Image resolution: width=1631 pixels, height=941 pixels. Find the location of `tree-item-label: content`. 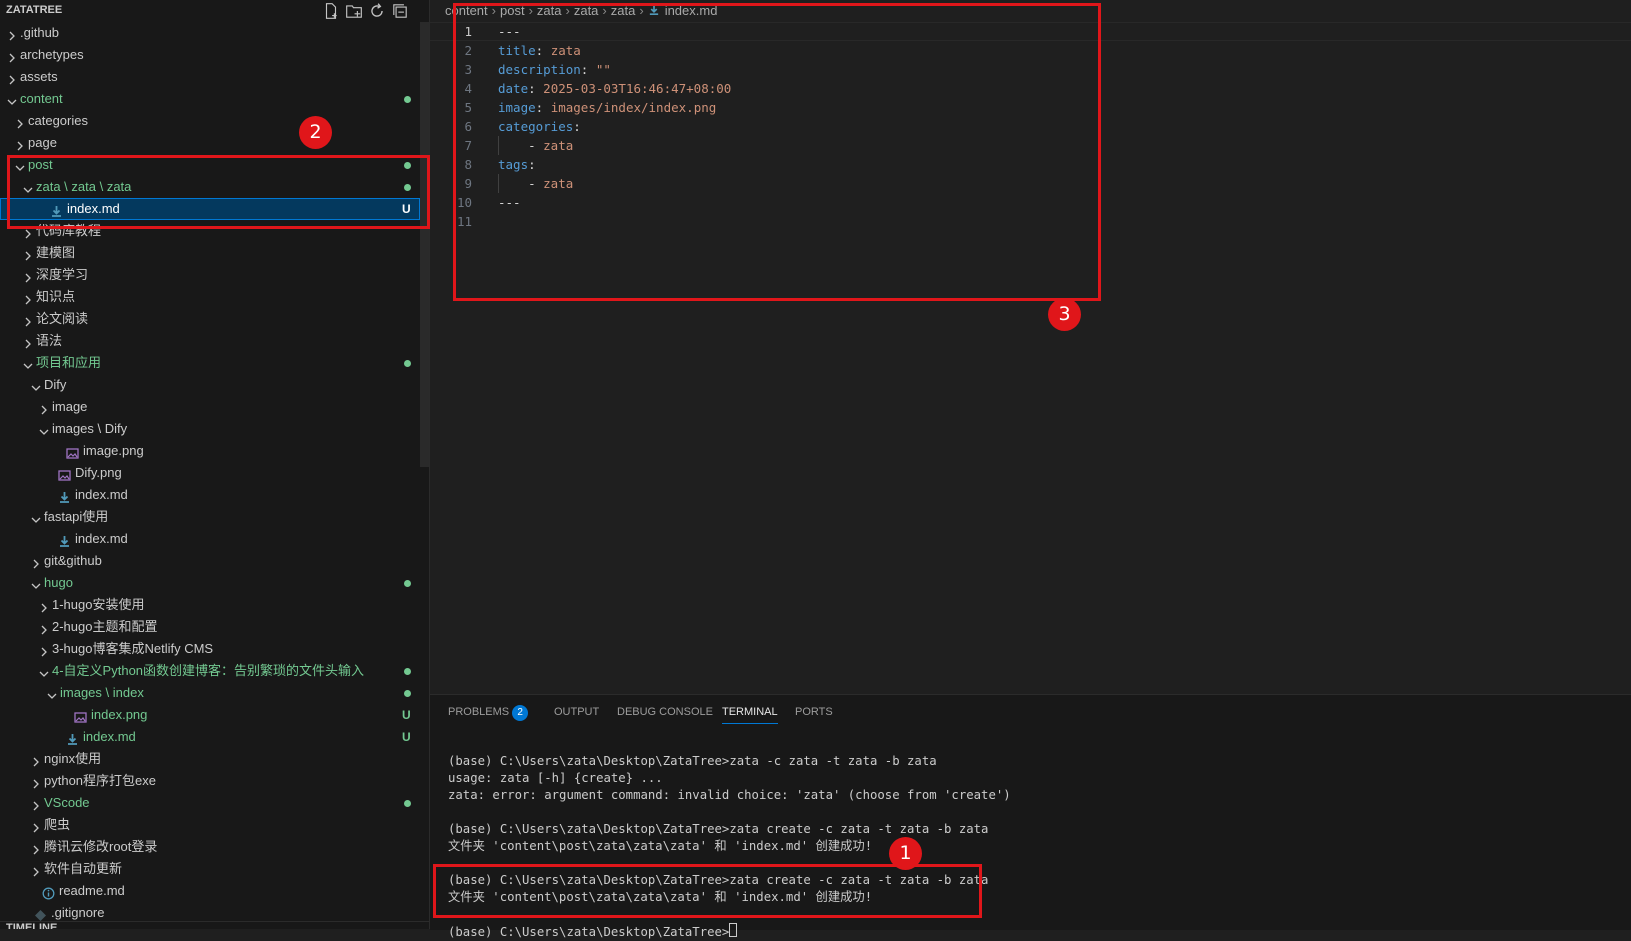

tree-item-label: content is located at coordinates (41, 98).